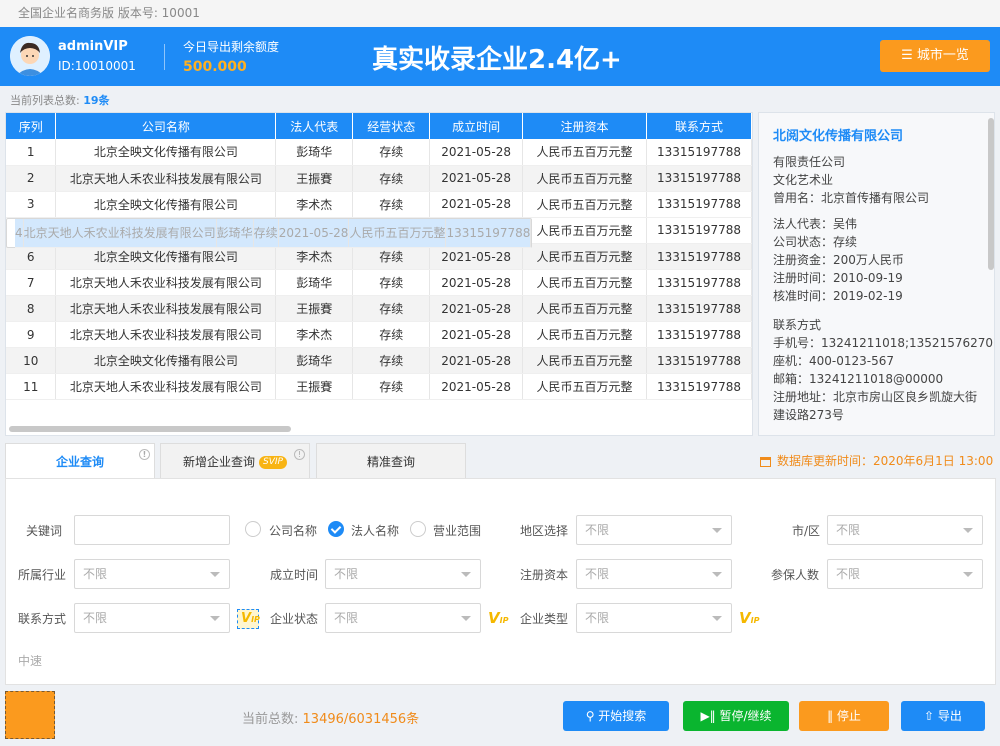 The width and height of the screenshot is (1000, 746). Describe the element at coordinates (150, 429) in the screenshot. I see `horizontal-scrollbar` at that location.